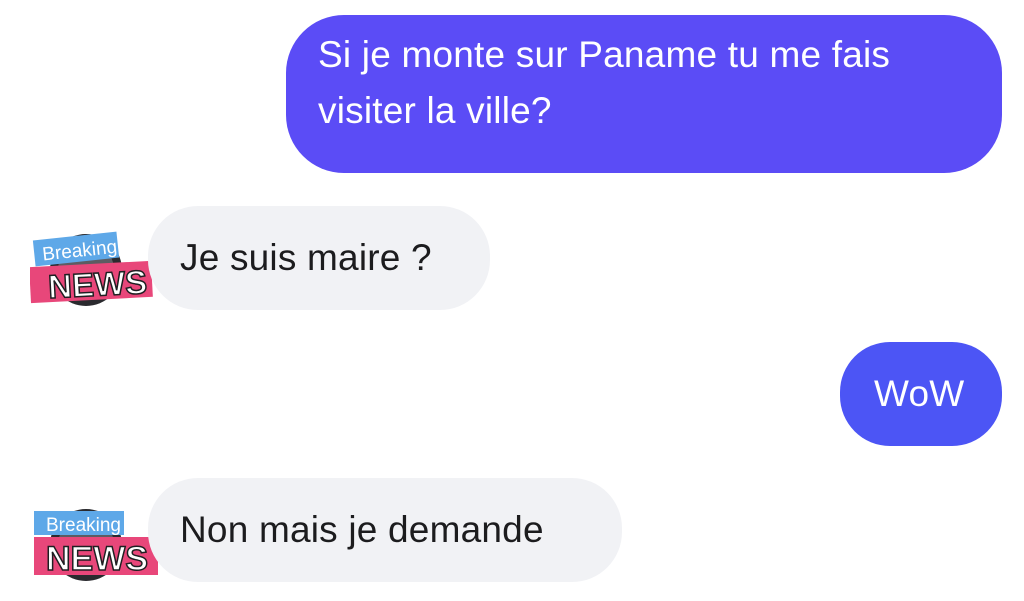  I want to click on sent-message-bubble: WoW, so click(921, 394).